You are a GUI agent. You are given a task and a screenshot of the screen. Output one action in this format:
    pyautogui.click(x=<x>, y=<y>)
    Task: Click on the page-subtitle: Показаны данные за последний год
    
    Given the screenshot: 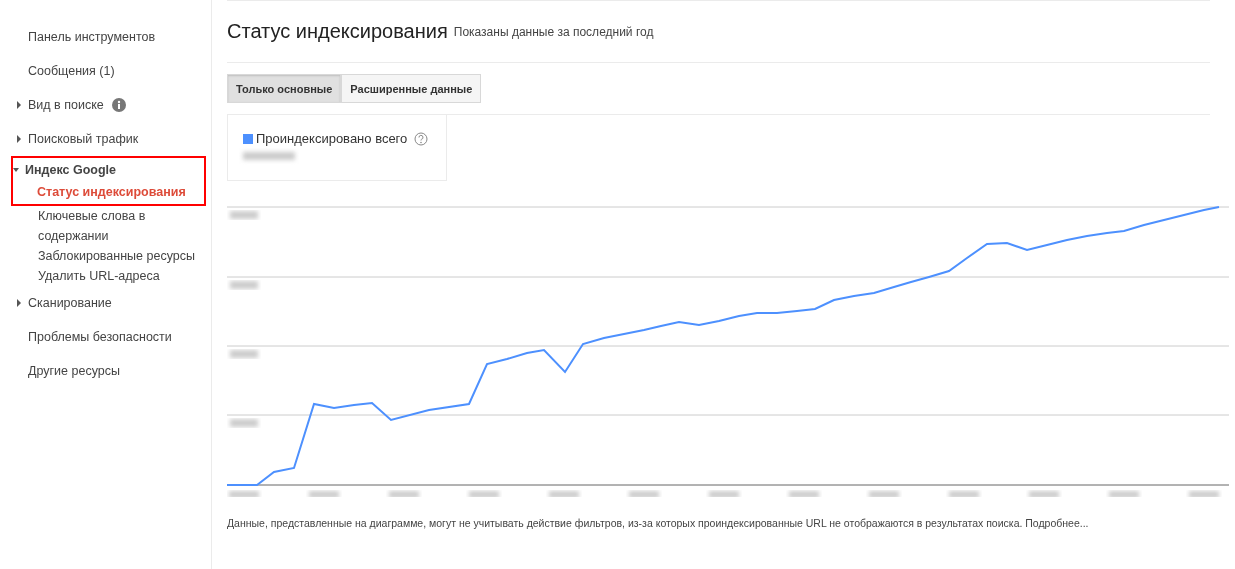 What is the action you would take?
    pyautogui.click(x=553, y=31)
    